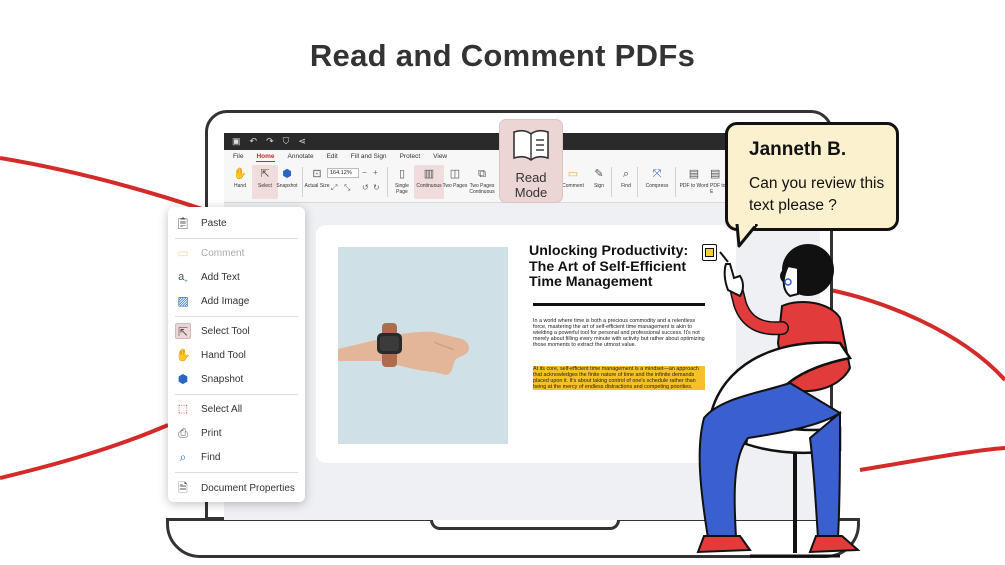 The height and width of the screenshot is (565, 1005). Describe the element at coordinates (265, 186) in the screenshot. I see `select-label: Select` at that location.